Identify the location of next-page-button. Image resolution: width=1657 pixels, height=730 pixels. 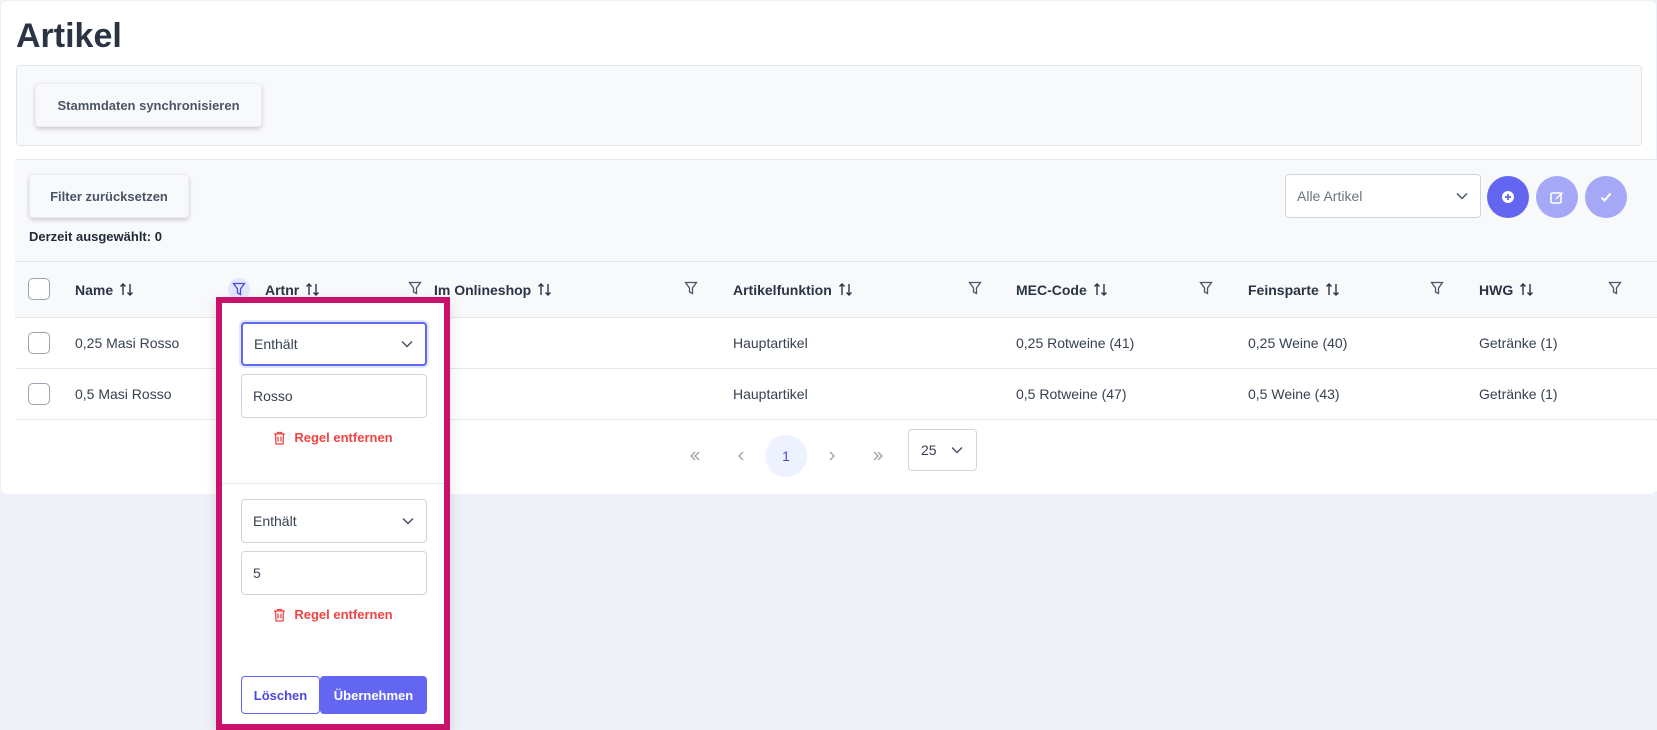
(832, 456).